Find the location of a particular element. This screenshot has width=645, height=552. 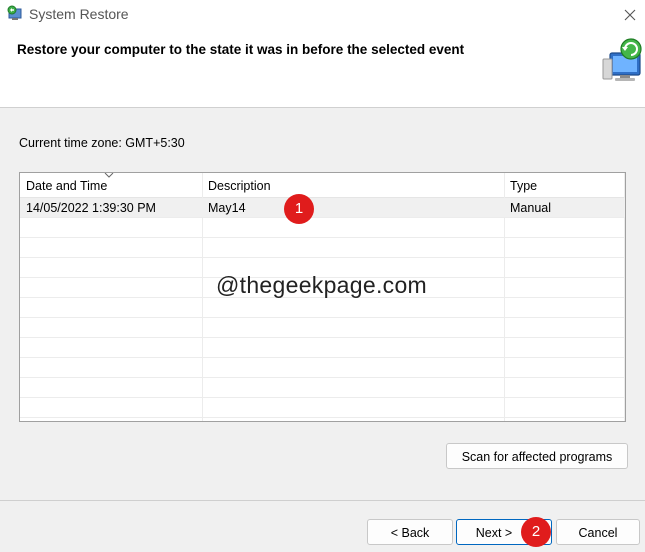

column-header-type: Type is located at coordinates (564, 185).